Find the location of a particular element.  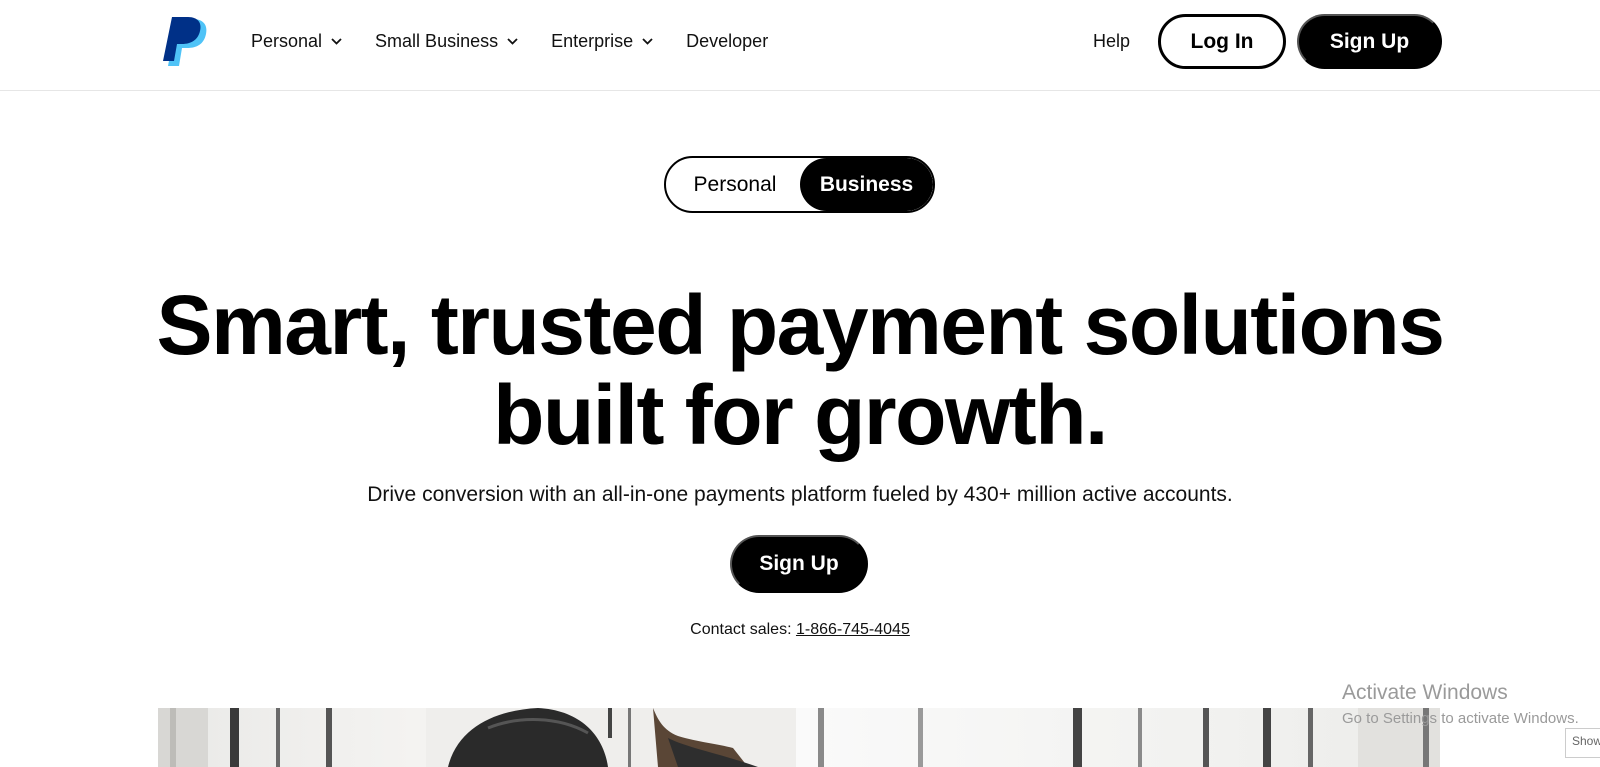

header-signup-button: Sign Up is located at coordinates (1369, 41).